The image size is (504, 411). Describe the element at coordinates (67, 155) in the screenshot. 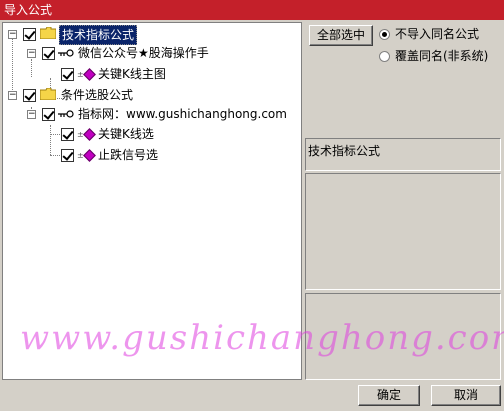

I see `checkbox-stop-fall-select` at that location.